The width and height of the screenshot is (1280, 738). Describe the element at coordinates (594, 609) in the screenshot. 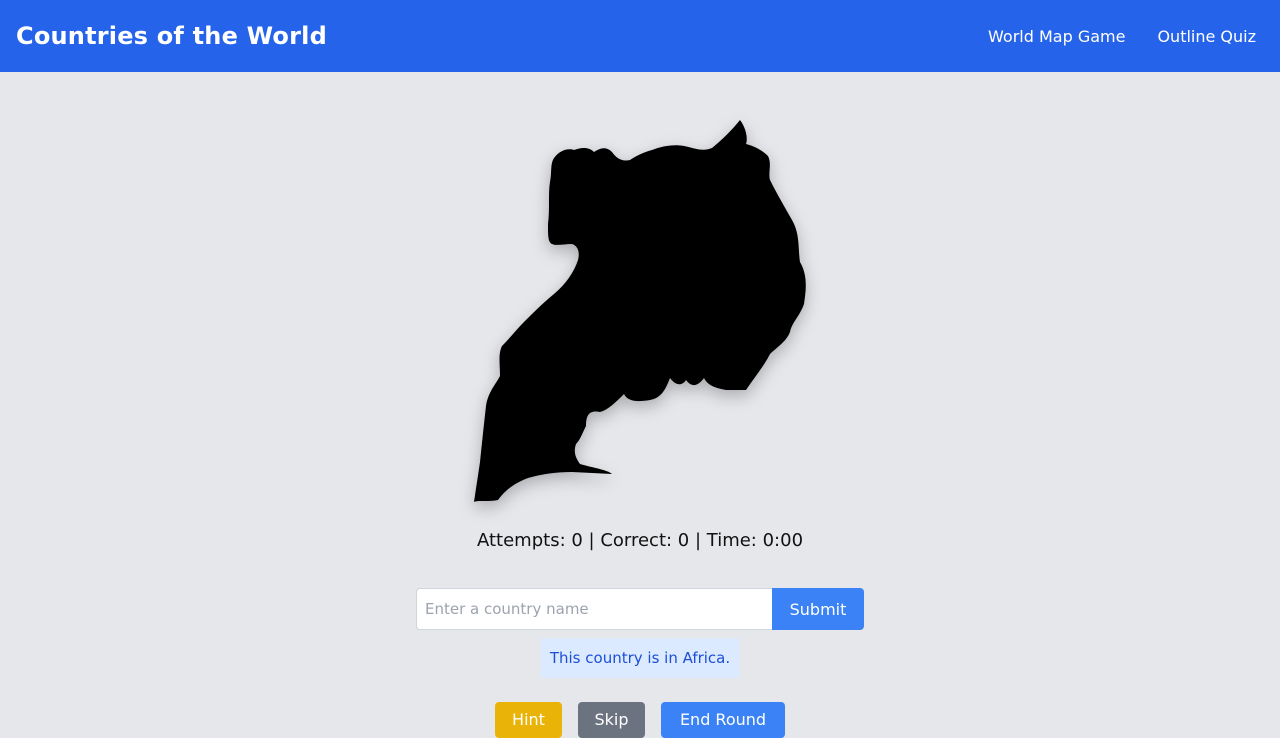

I see `country-name-input` at that location.